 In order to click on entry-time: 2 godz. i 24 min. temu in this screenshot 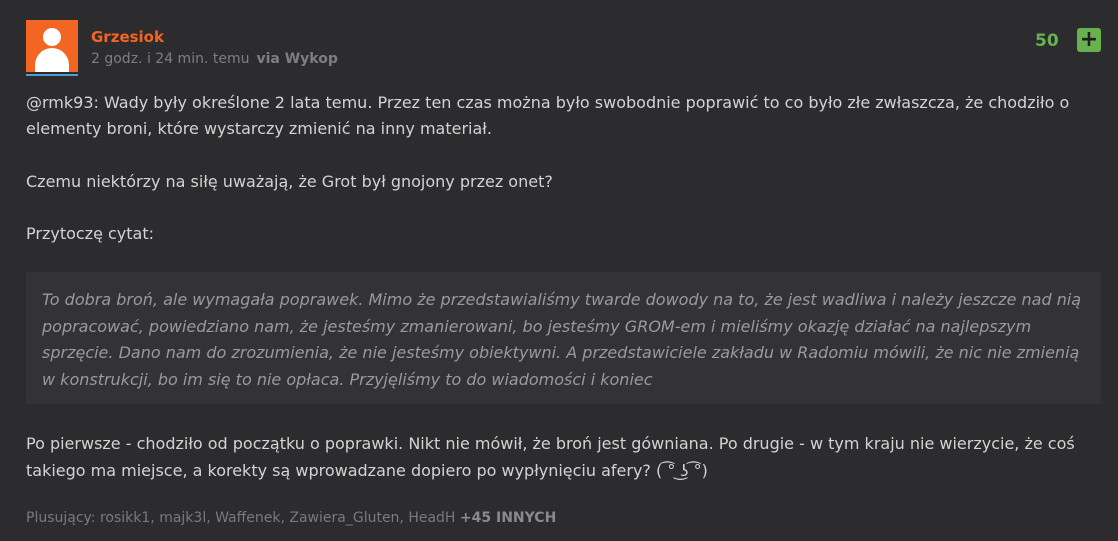, I will do `click(170, 59)`.